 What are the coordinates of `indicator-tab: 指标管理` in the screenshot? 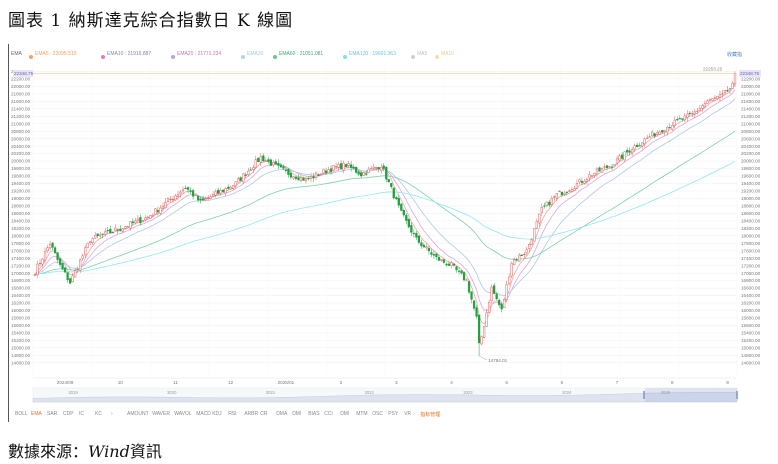 It's located at (430, 414).